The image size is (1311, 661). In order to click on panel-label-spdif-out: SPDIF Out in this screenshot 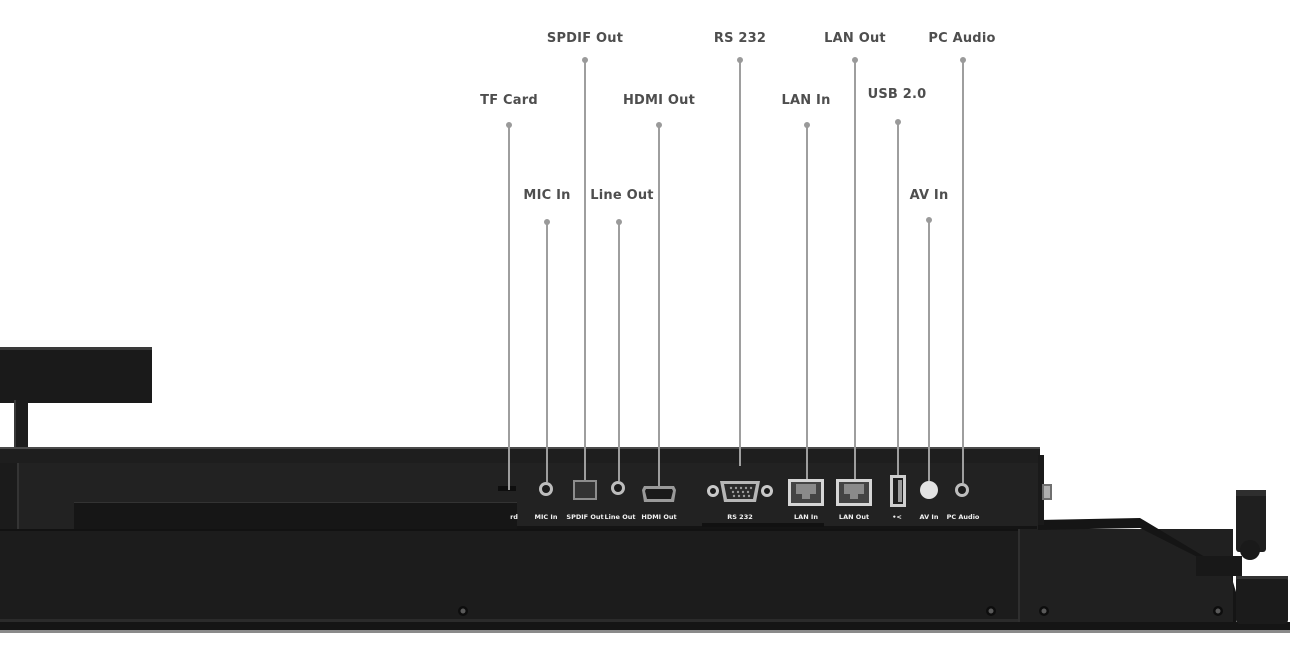, I will do `click(585, 517)`.